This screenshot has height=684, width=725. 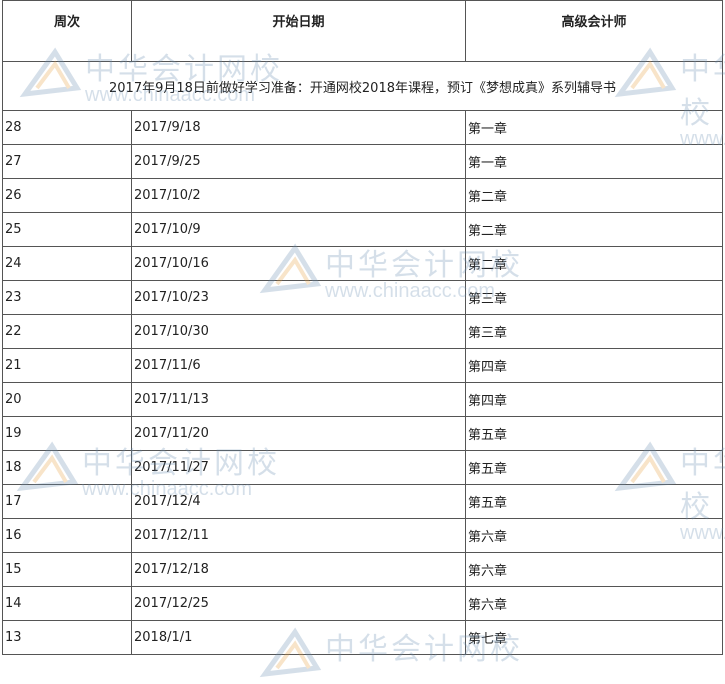 I want to click on start-date-cell: 2017/10/23, so click(x=298, y=297).